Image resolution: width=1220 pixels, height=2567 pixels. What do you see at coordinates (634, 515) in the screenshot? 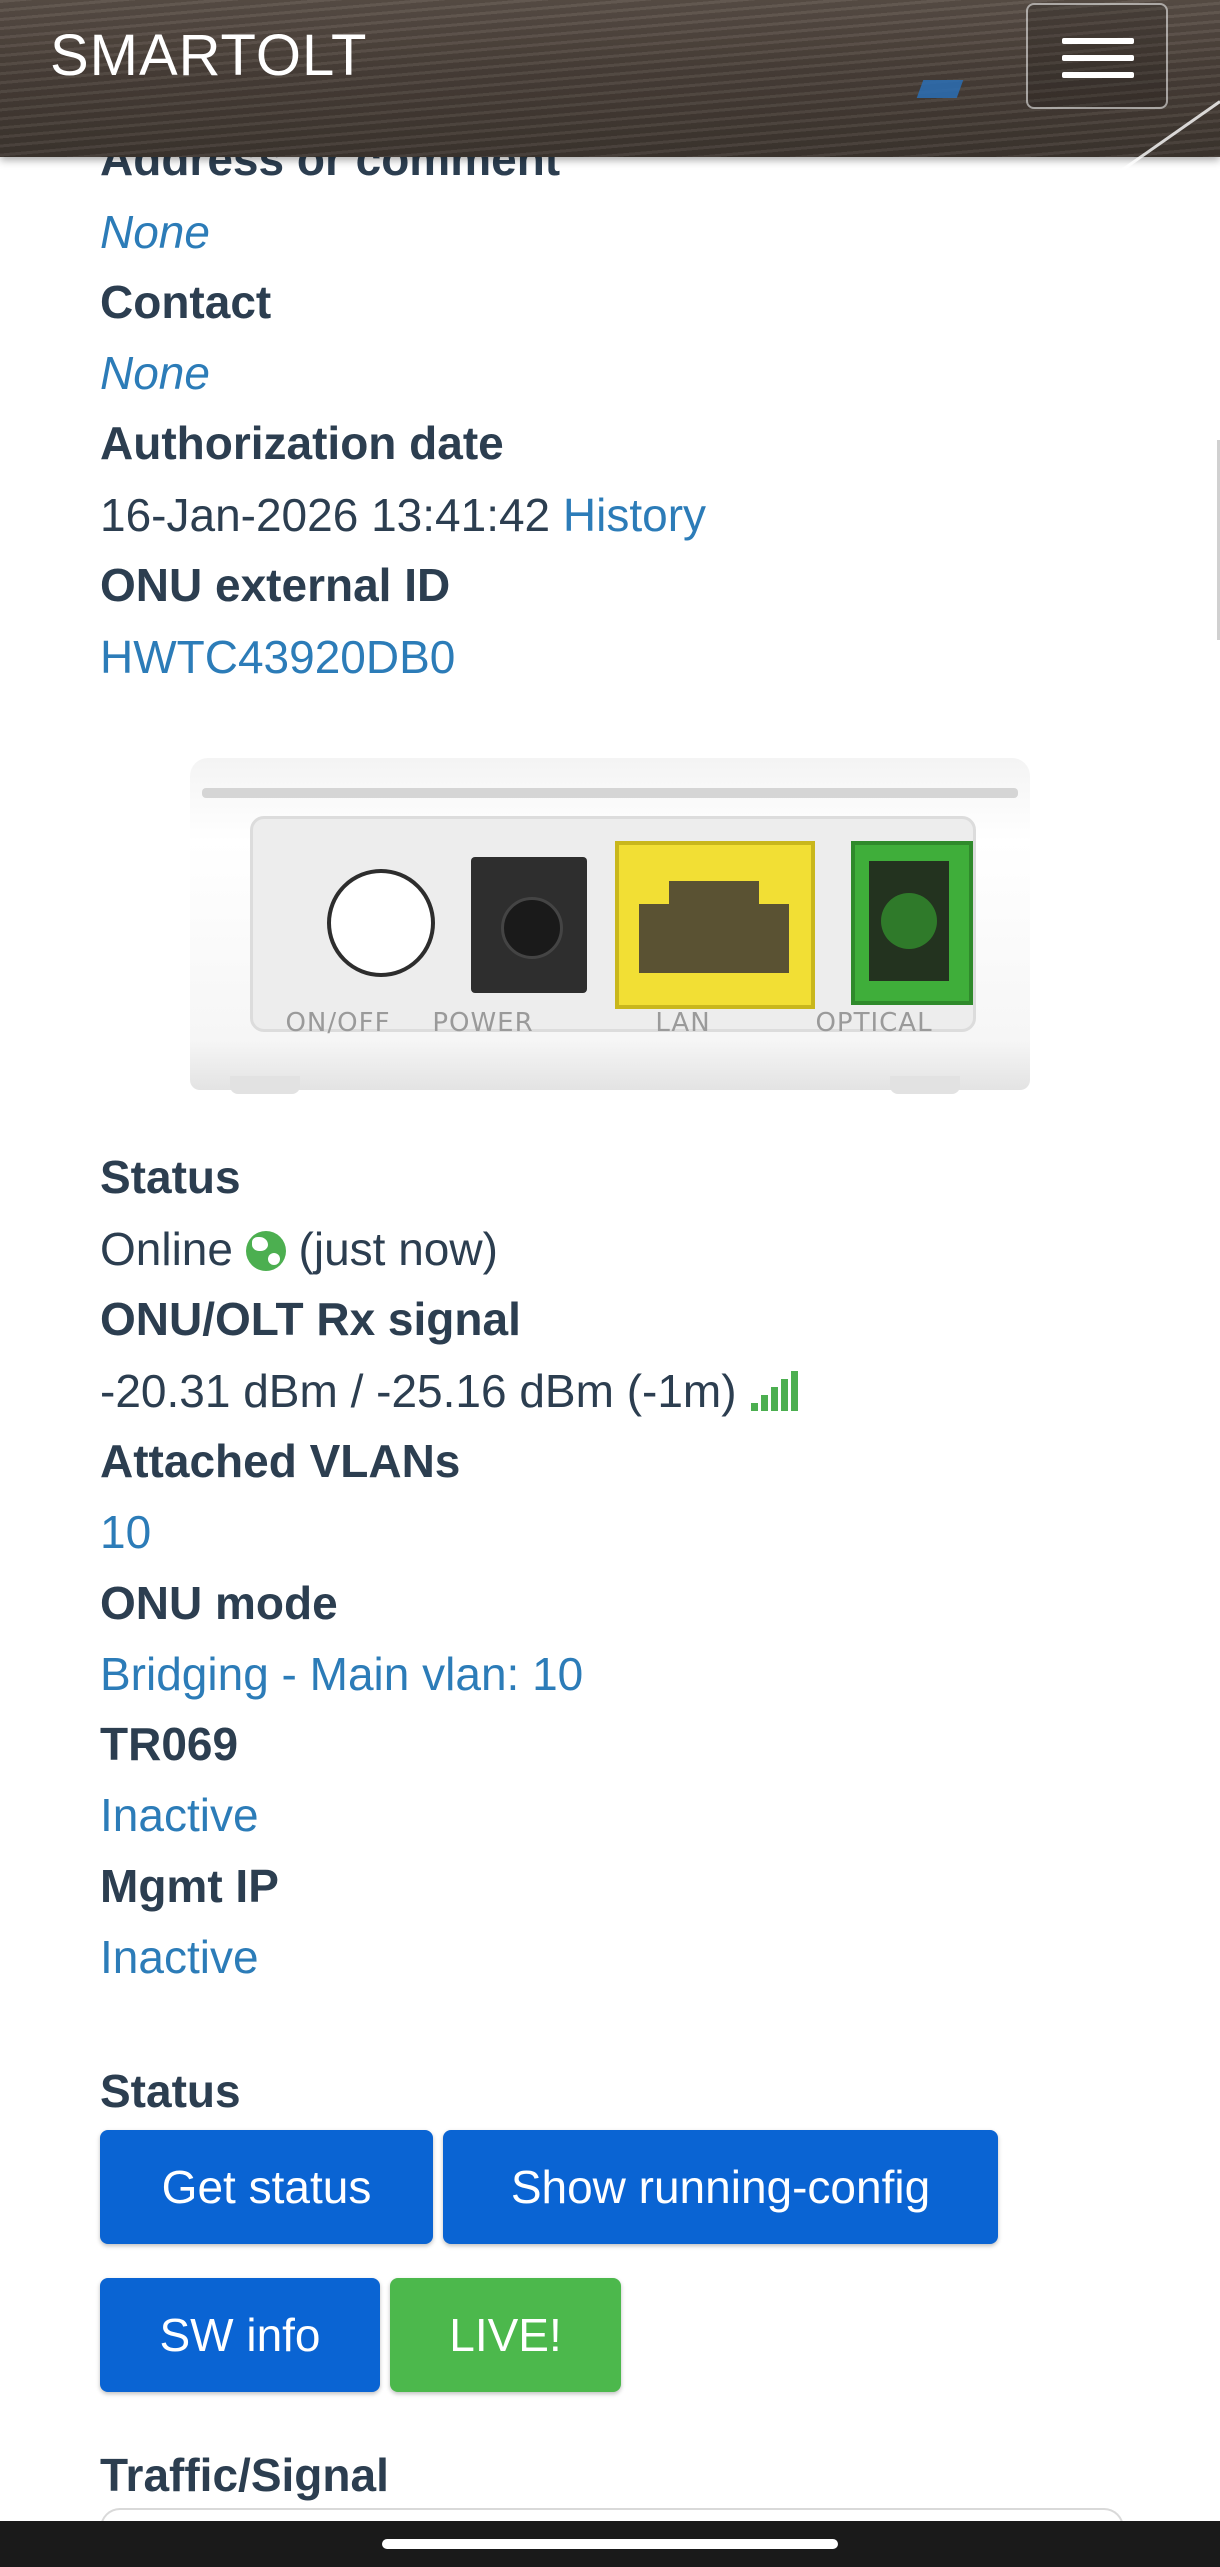
I see `history-link: History` at bounding box center [634, 515].